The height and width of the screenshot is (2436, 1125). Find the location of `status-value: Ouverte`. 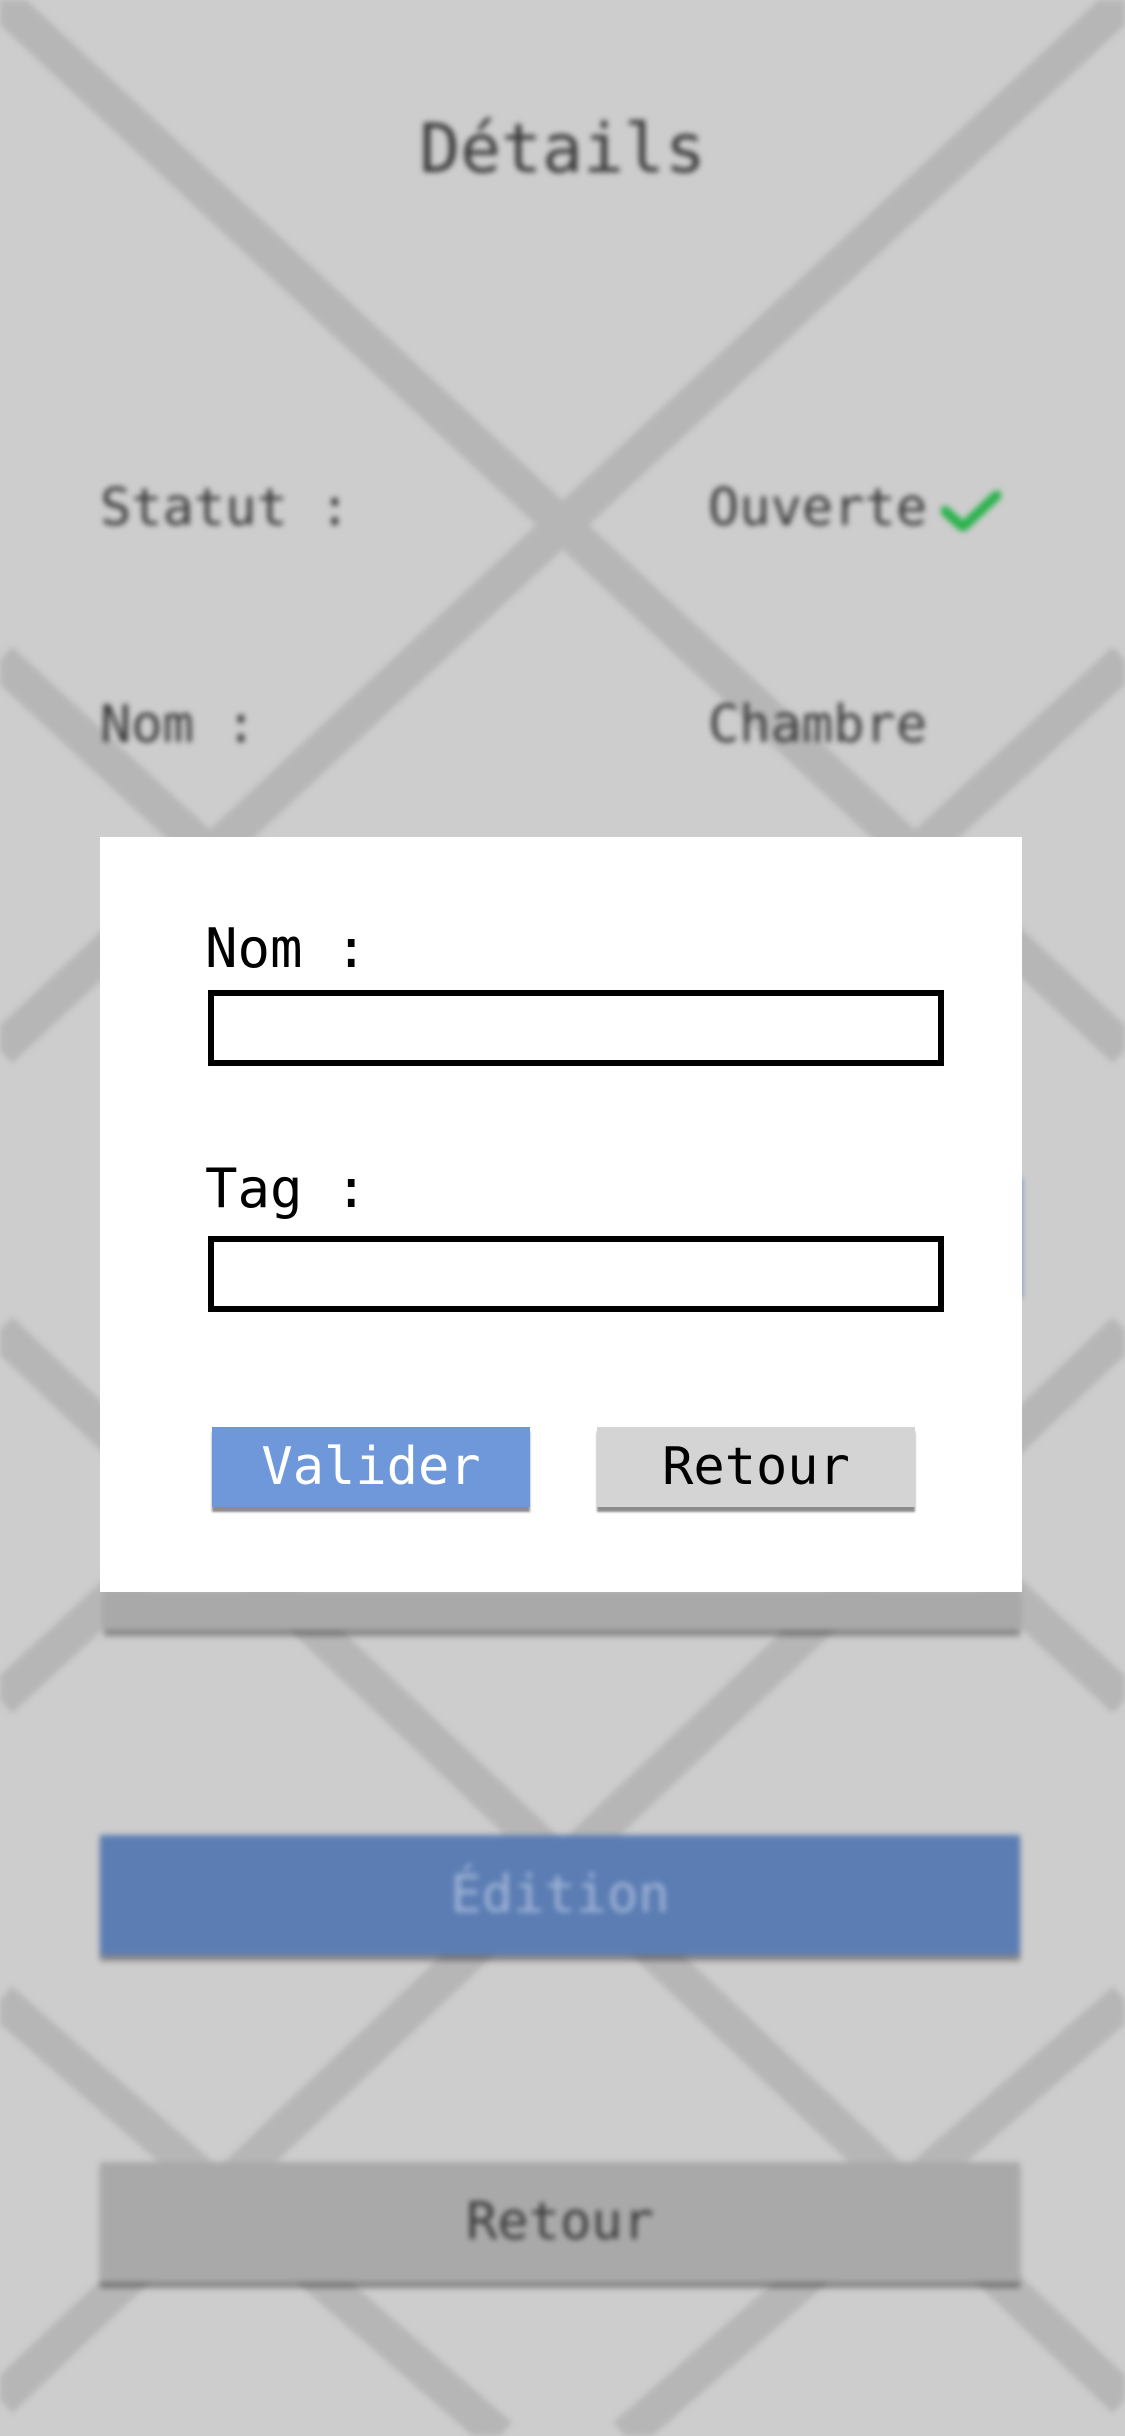

status-value: Ouverte is located at coordinates (855, 508).